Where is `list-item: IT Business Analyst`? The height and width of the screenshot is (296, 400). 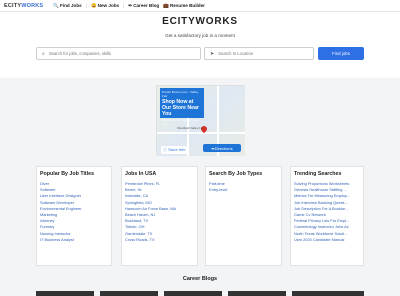
list-item: IT Business Analyst is located at coordinates (74, 240).